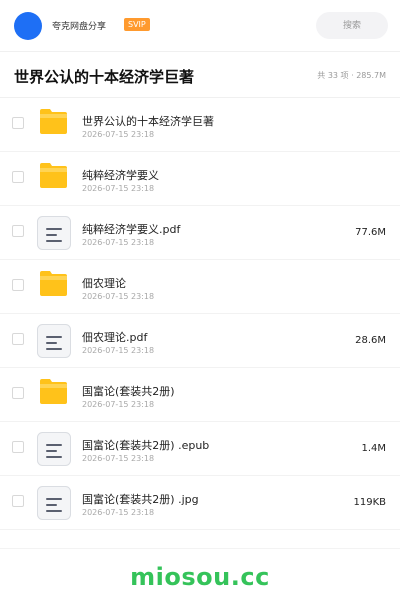  I want to click on app-header: 夸克网盘分享 SVIP, so click(200, 26).